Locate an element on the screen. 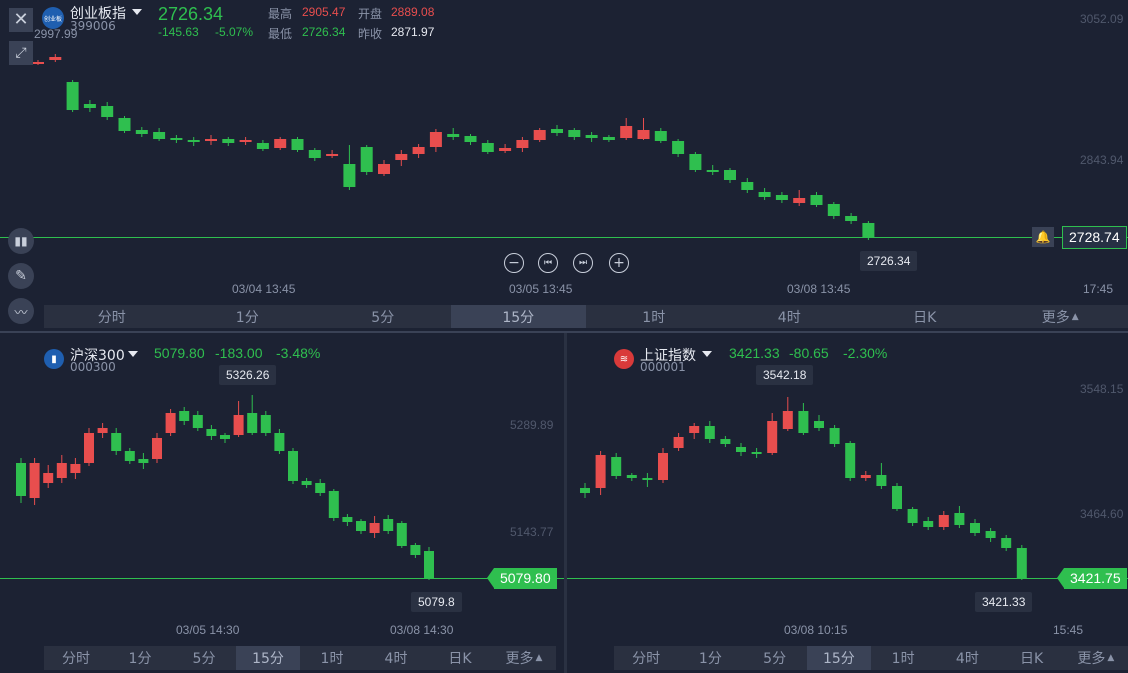 The height and width of the screenshot is (673, 1128). step-forward-button: ⏭ is located at coordinates (583, 263).